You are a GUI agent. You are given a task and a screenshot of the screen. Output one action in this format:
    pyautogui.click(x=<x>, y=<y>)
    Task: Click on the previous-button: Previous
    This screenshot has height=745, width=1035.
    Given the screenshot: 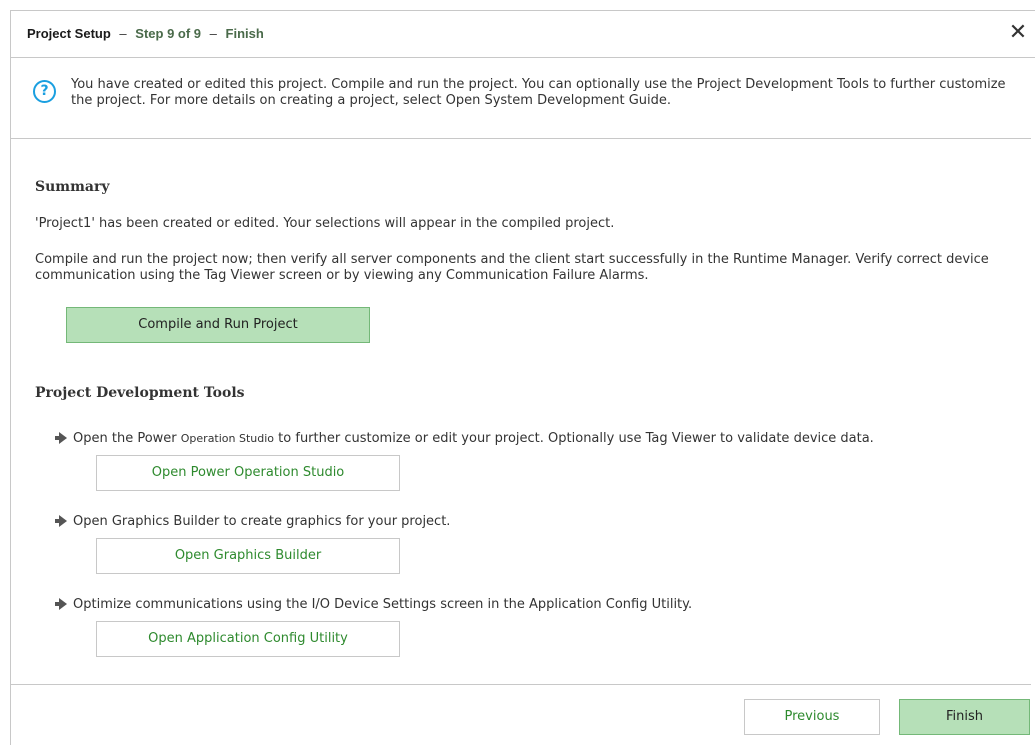 What is the action you would take?
    pyautogui.click(x=812, y=717)
    